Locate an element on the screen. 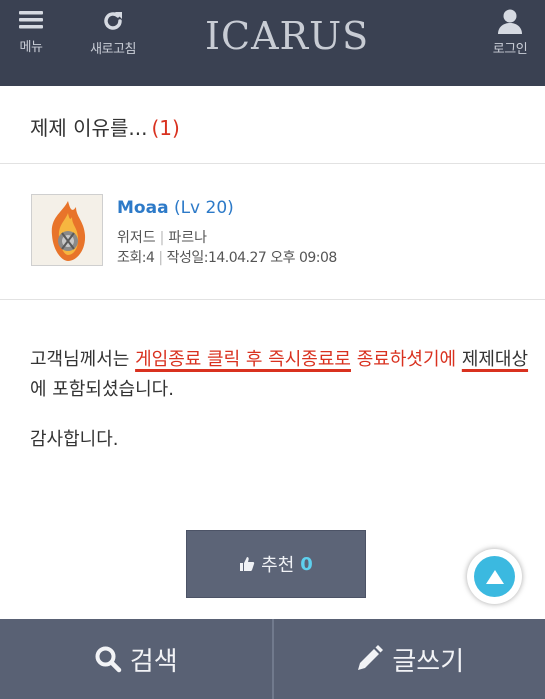  post-title: 제제 이유를... (1) is located at coordinates (105, 126).